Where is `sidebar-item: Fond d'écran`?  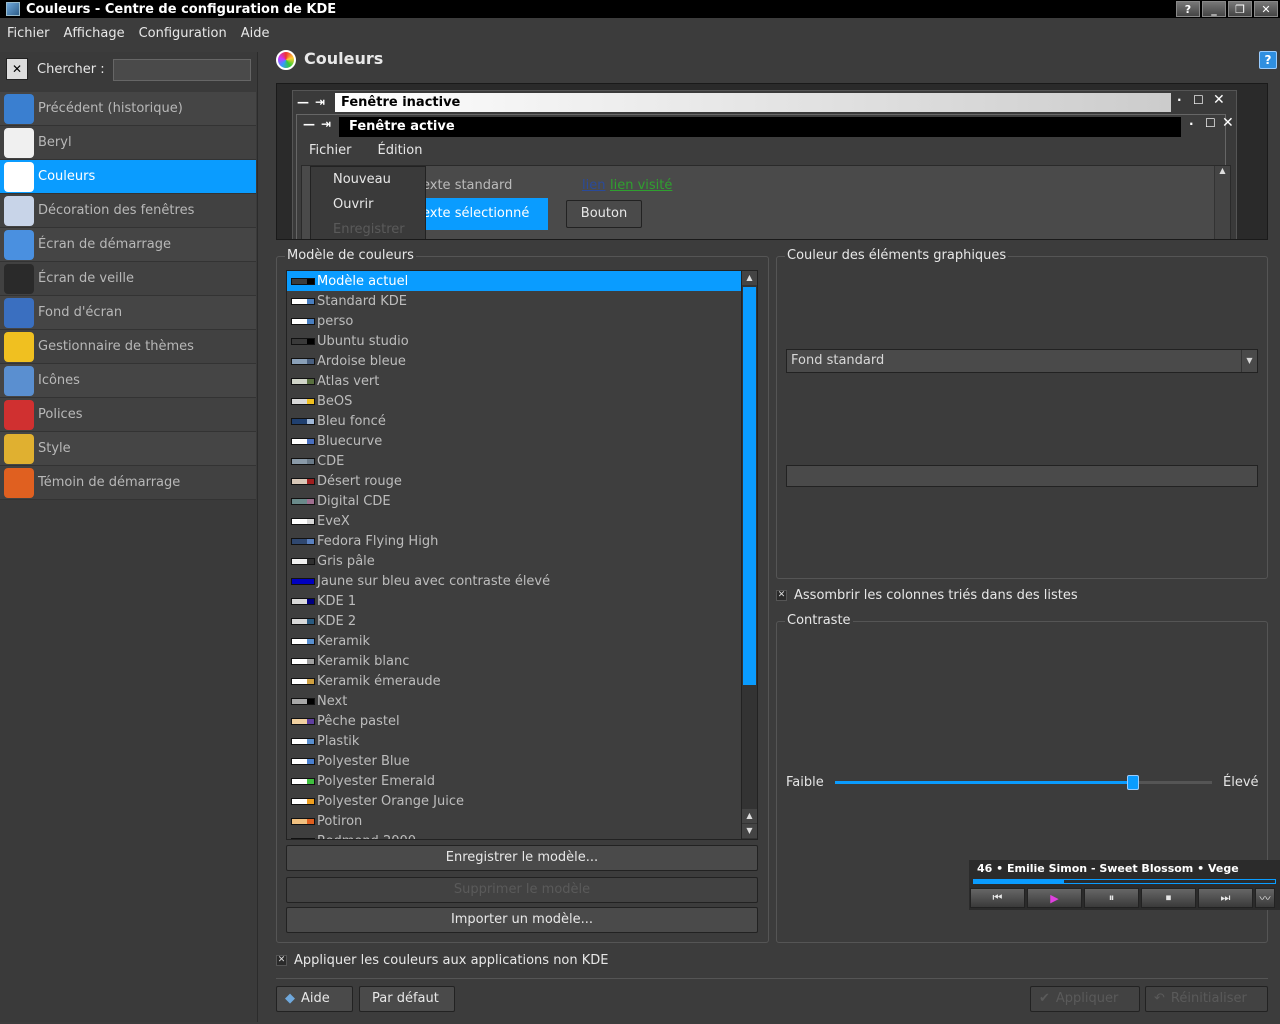 sidebar-item: Fond d'écran is located at coordinates (128, 313).